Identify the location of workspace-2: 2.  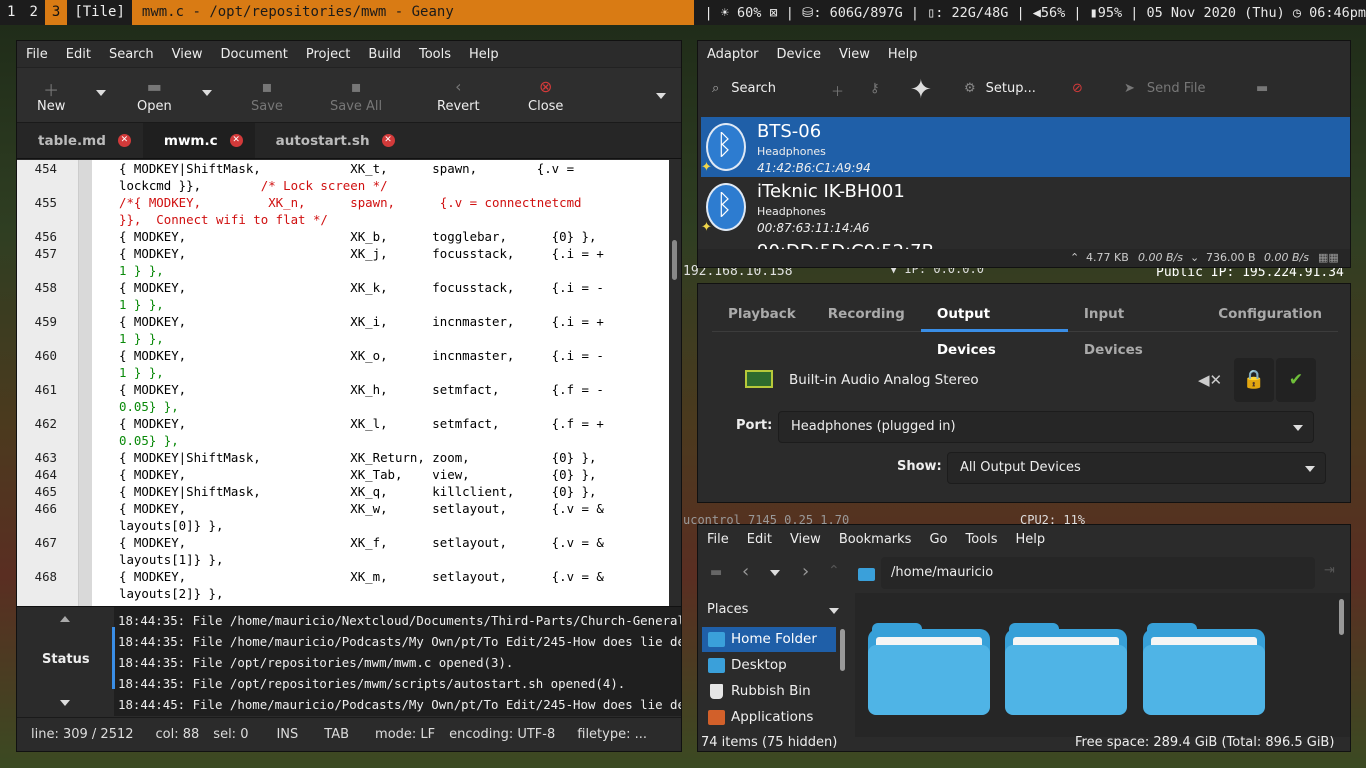
(33, 12).